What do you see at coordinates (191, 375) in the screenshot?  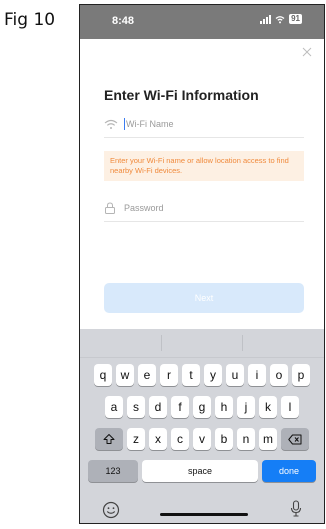 I see `key-t: t` at bounding box center [191, 375].